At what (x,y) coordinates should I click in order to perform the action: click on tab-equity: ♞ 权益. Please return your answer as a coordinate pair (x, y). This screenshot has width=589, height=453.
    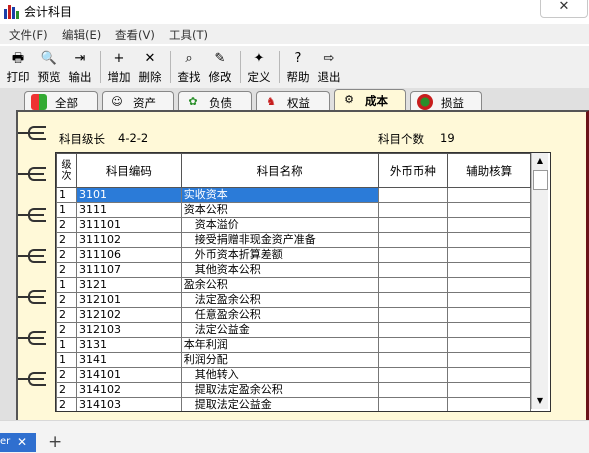
    Looking at the image, I should click on (293, 101).